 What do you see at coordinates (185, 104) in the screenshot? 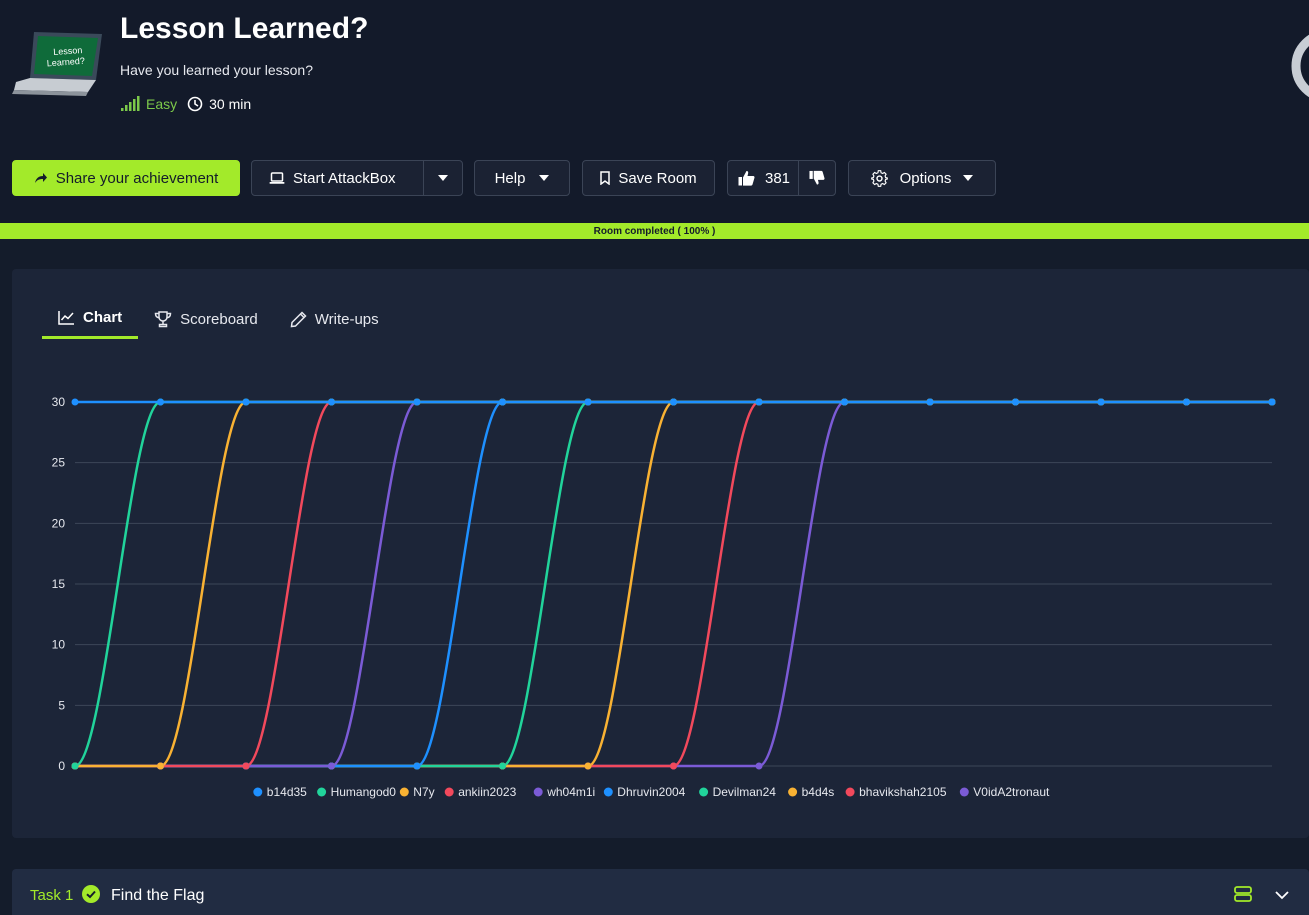
I see `room-meta: Easy 30 min` at bounding box center [185, 104].